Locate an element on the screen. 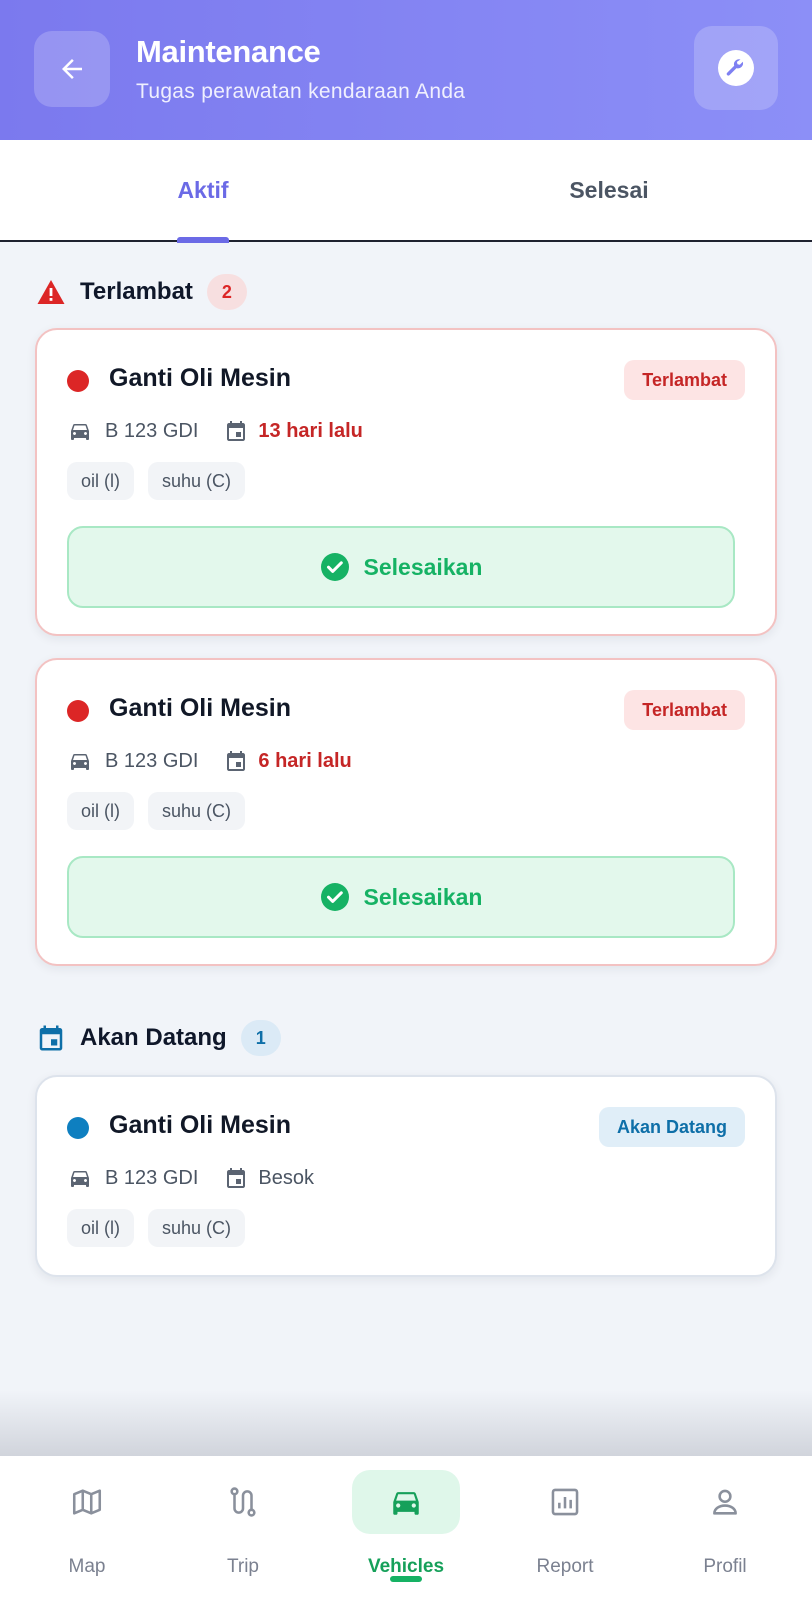 The width and height of the screenshot is (812, 1600). nav-label: Map is located at coordinates (87, 1566).